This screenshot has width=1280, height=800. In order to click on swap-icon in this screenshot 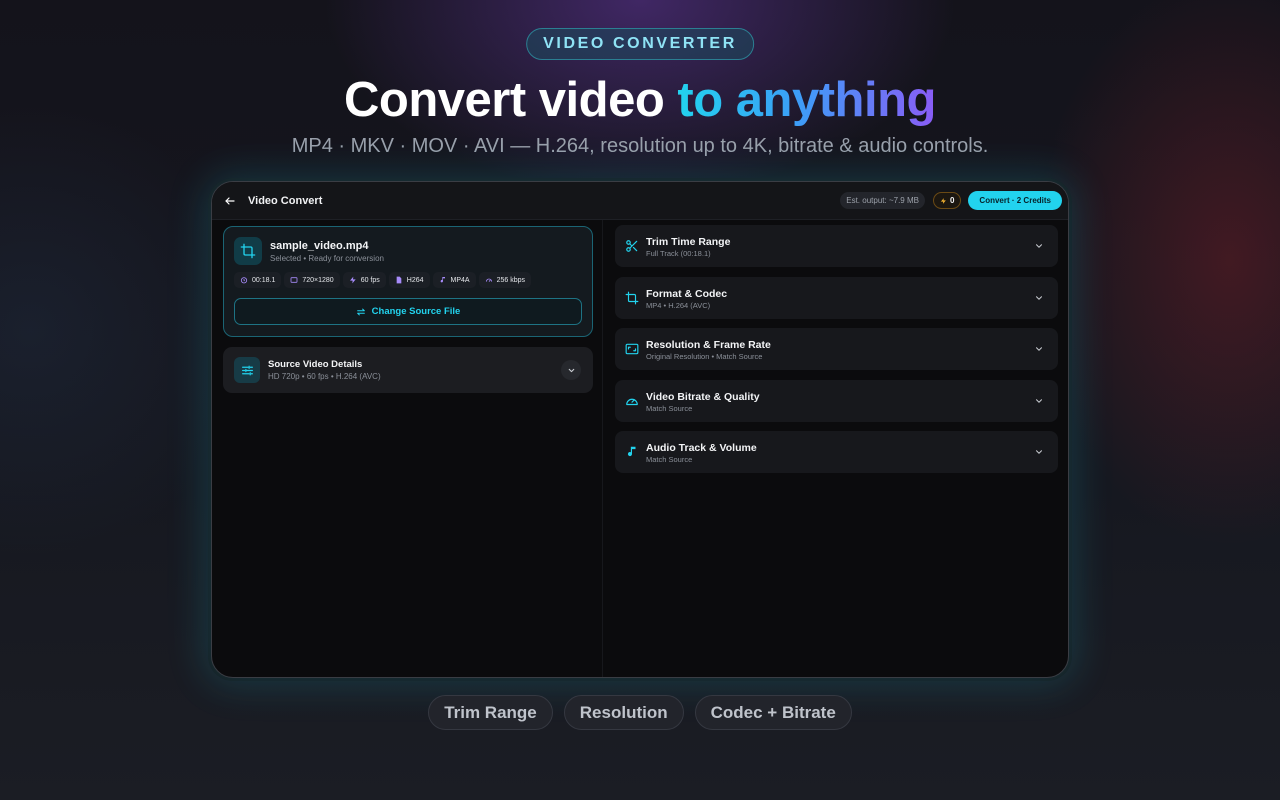, I will do `click(360, 311)`.